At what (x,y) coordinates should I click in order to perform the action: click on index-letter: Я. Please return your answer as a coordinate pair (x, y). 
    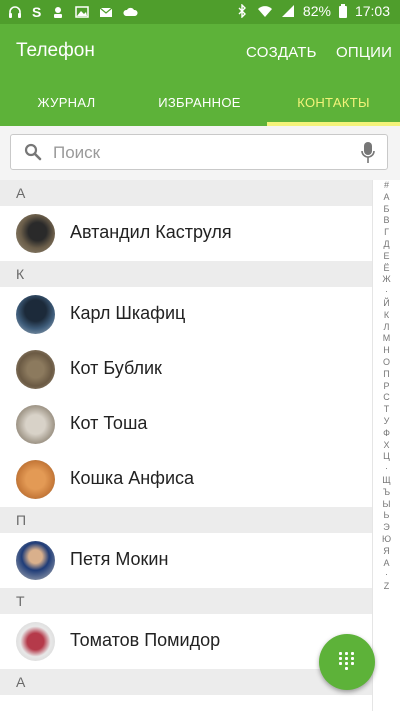
    Looking at the image, I should click on (386, 552).